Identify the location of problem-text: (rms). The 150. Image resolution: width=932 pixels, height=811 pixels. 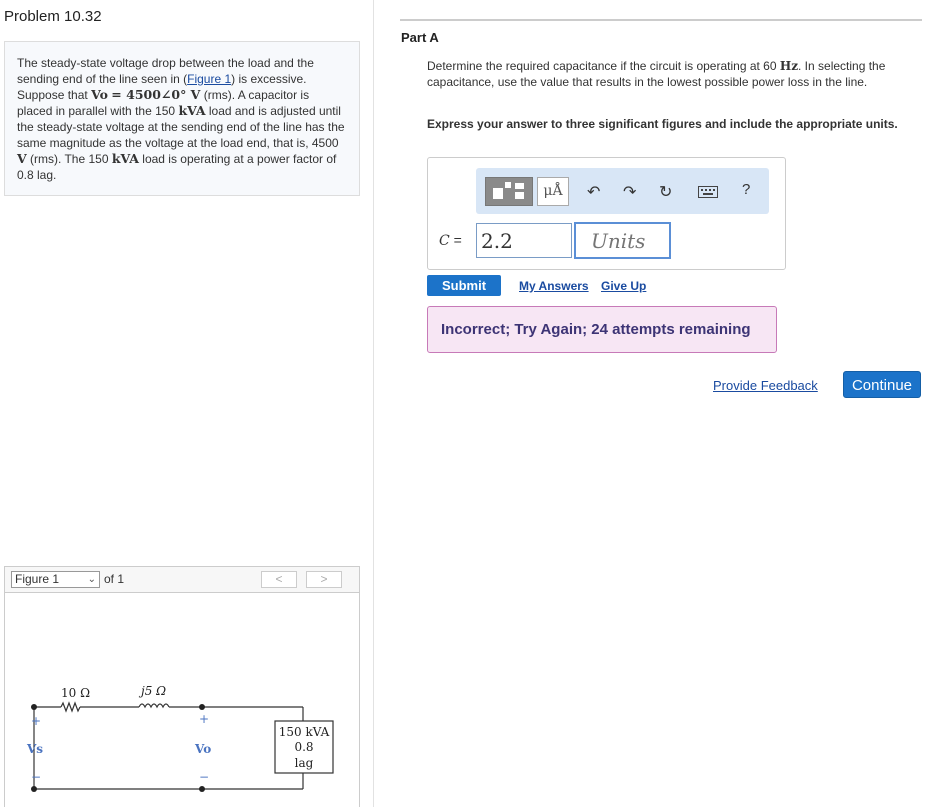
(69, 159).